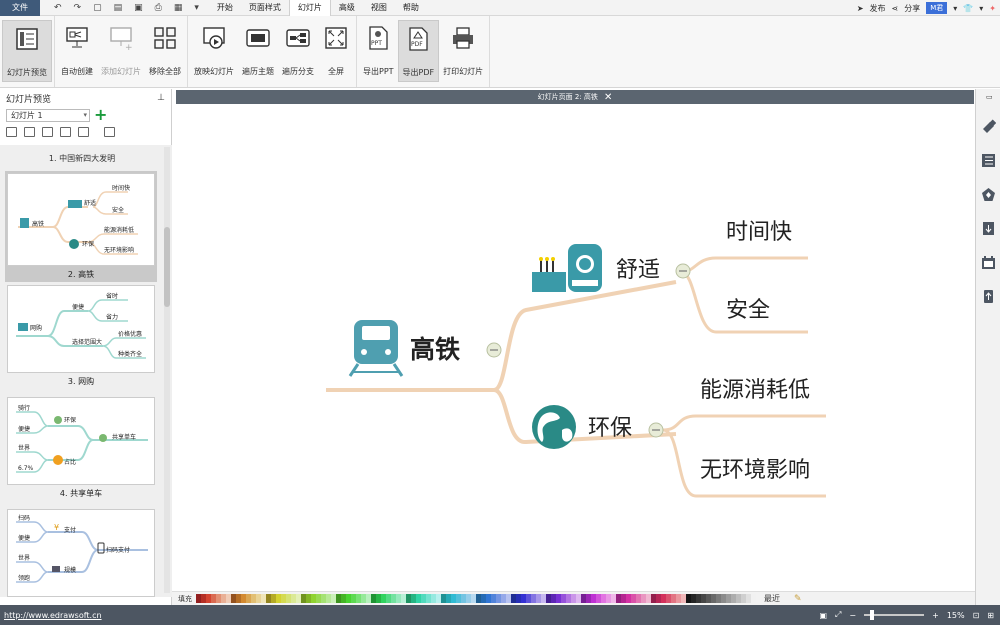  What do you see at coordinates (109, 132) in the screenshot?
I see `tool-settings-icon` at bounding box center [109, 132].